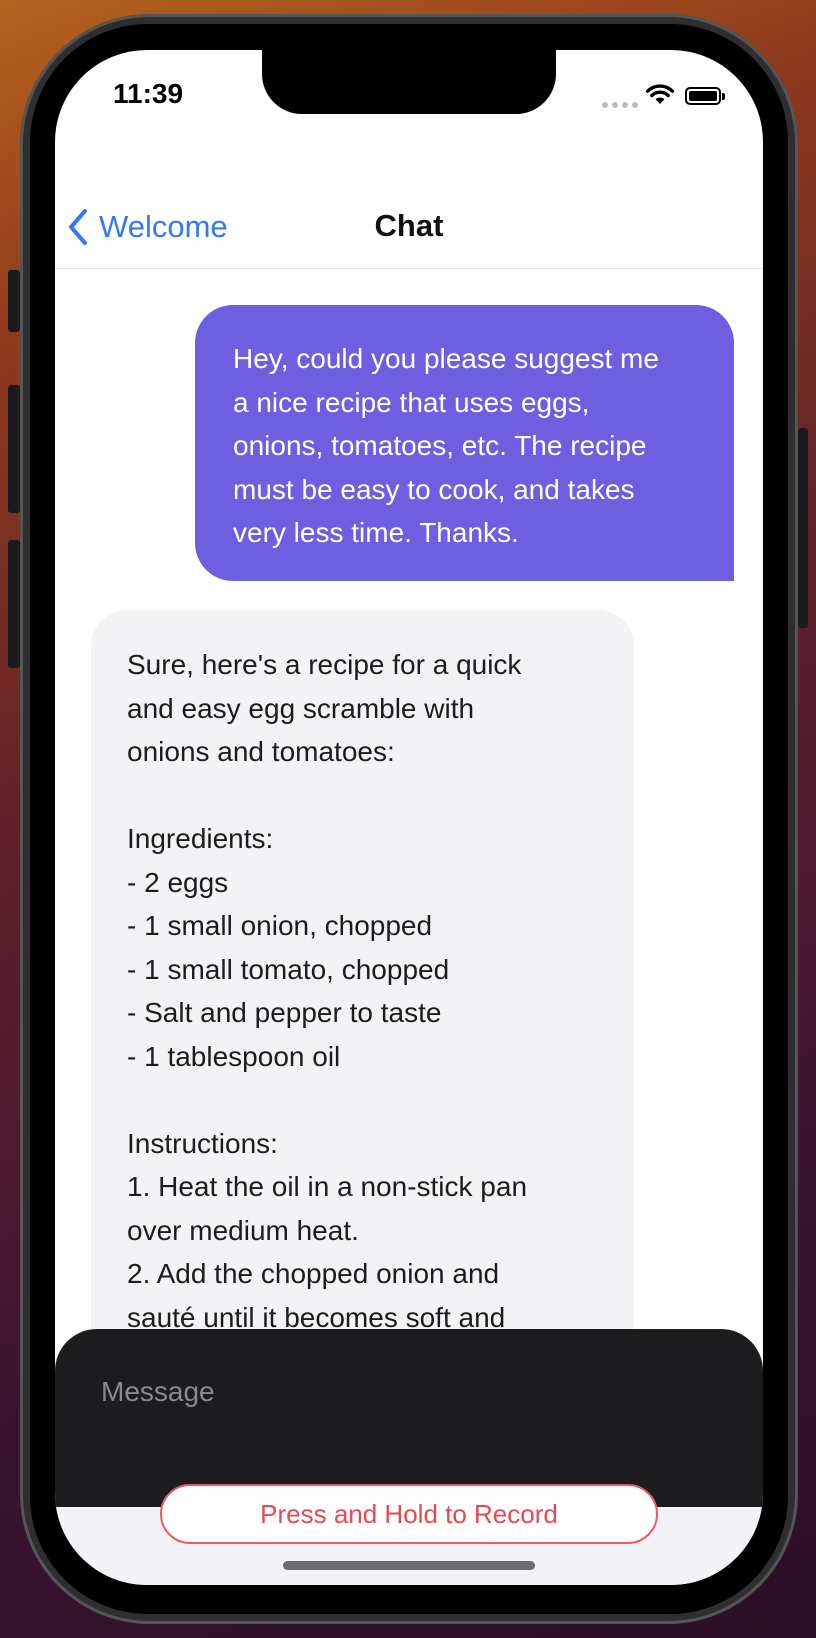  What do you see at coordinates (409, 82) in the screenshot?
I see `device-notch` at bounding box center [409, 82].